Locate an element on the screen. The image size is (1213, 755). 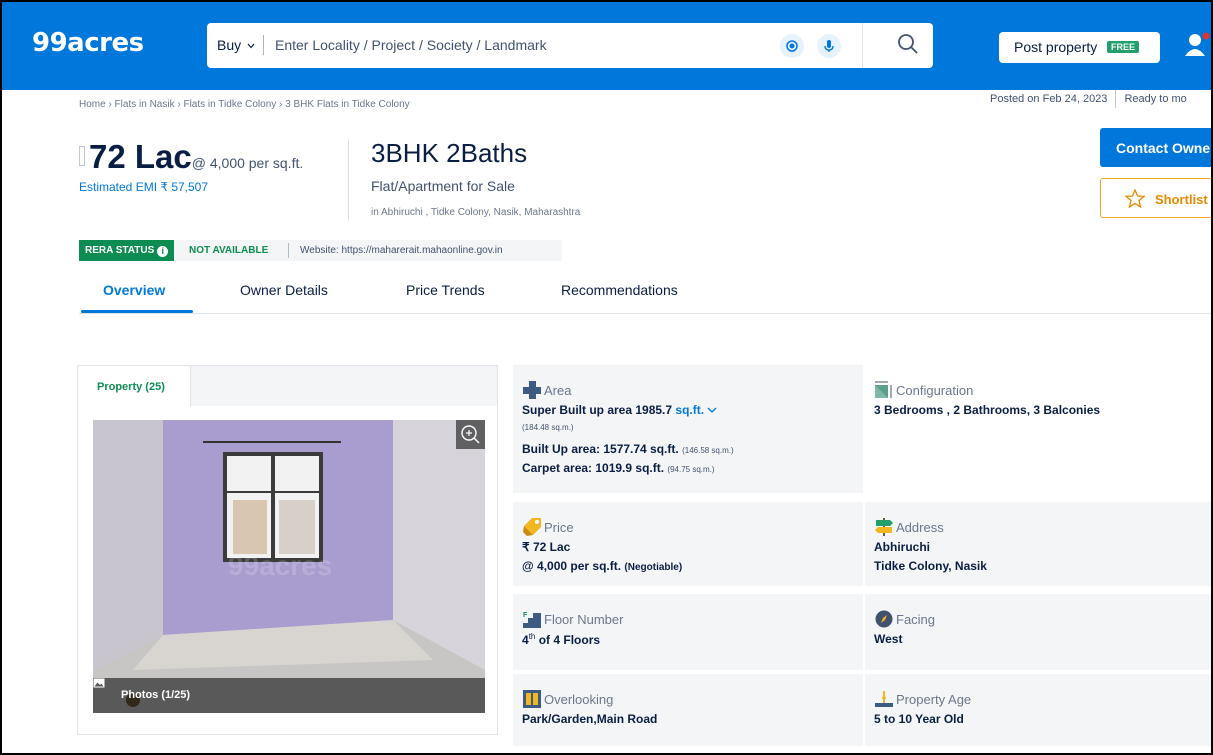
locate-me-button is located at coordinates (792, 46).